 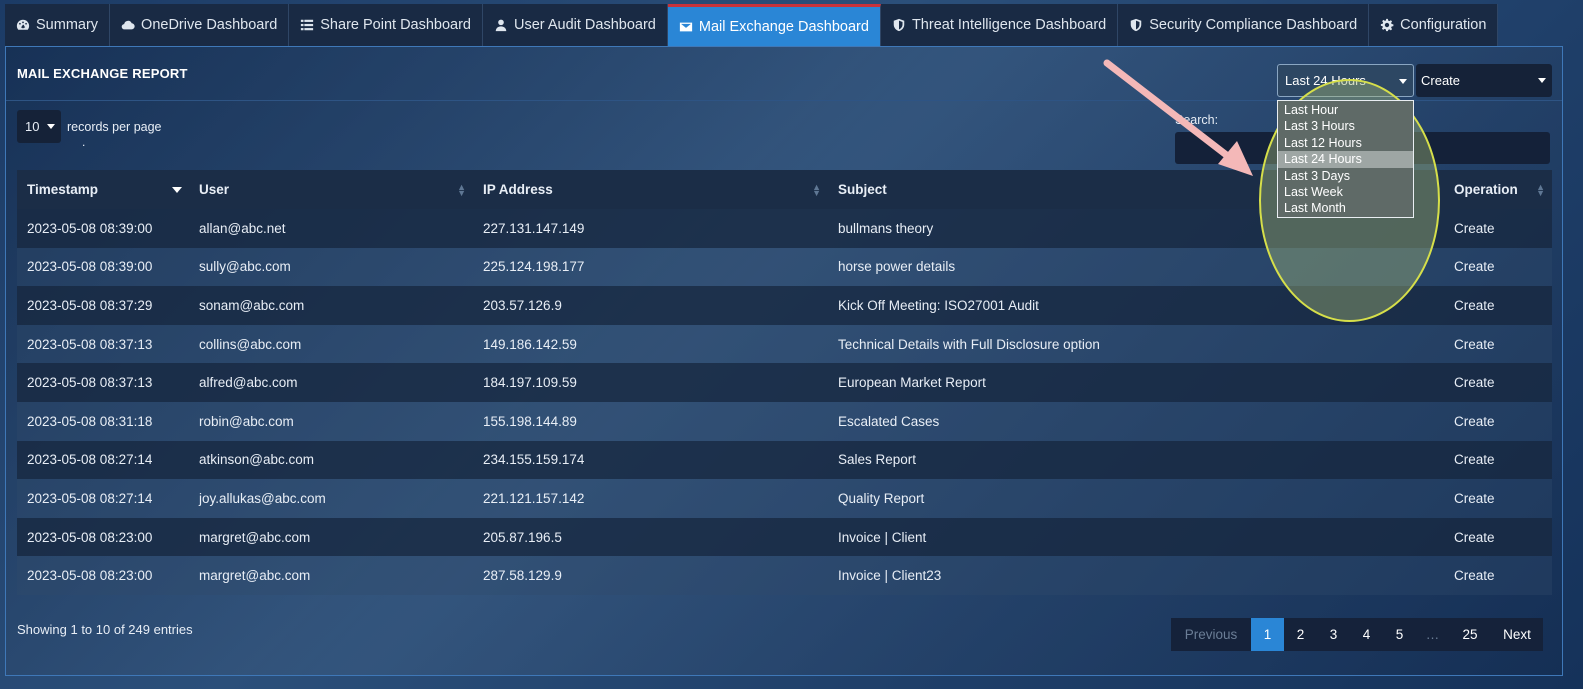 I want to click on cell-user: joy.allukas@abc.com, so click(x=262, y=498).